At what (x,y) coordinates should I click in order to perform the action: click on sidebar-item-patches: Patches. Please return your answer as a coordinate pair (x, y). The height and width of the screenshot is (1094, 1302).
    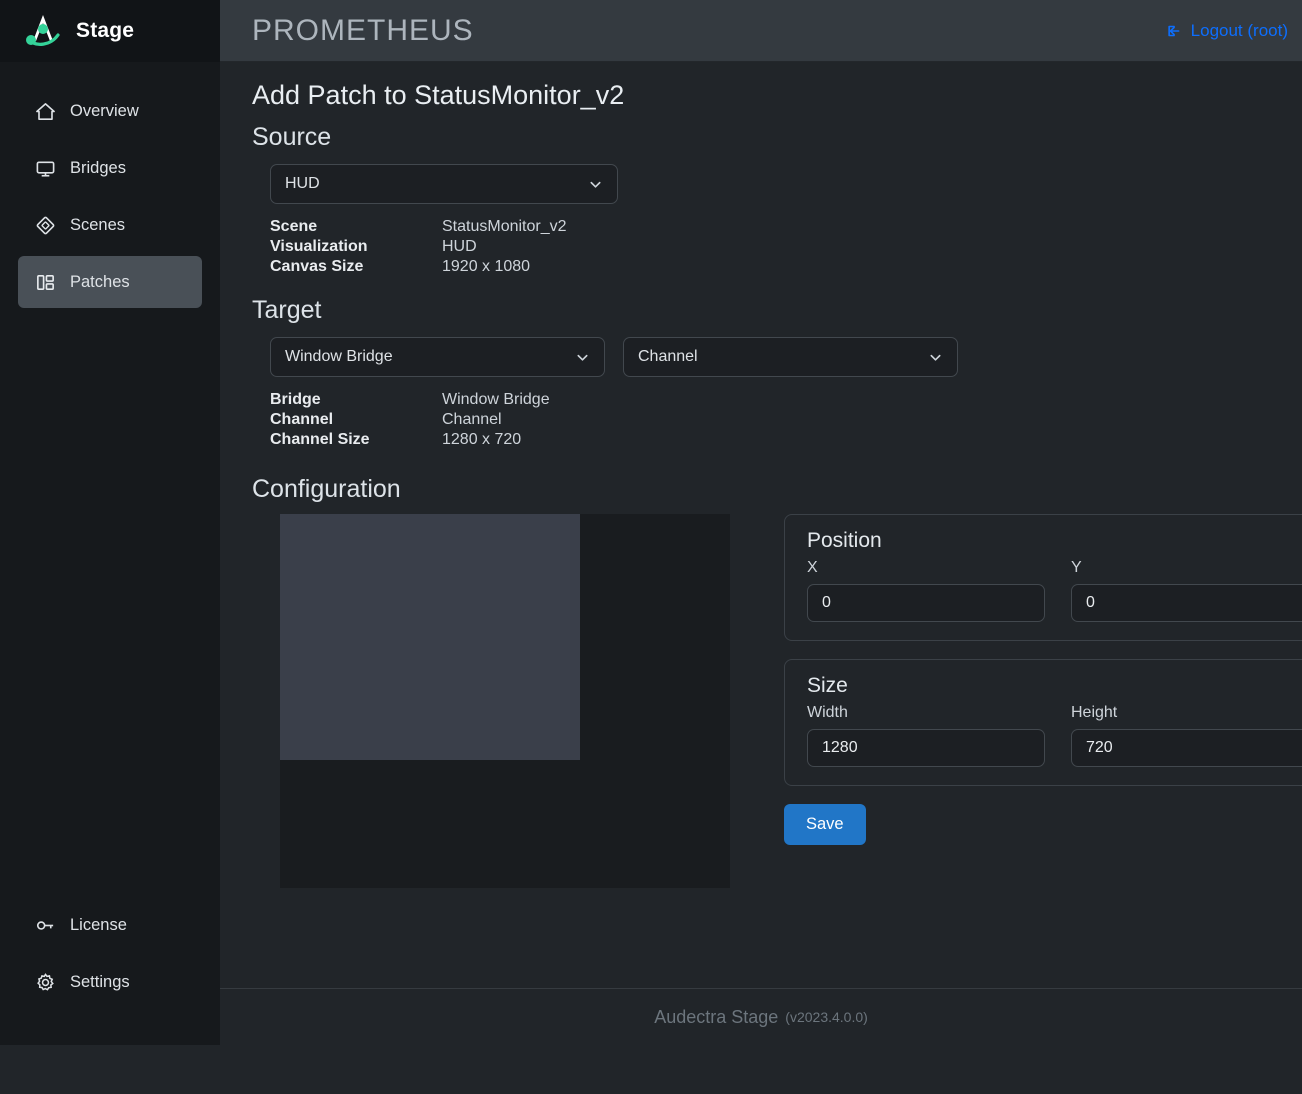
    Looking at the image, I should click on (110, 282).